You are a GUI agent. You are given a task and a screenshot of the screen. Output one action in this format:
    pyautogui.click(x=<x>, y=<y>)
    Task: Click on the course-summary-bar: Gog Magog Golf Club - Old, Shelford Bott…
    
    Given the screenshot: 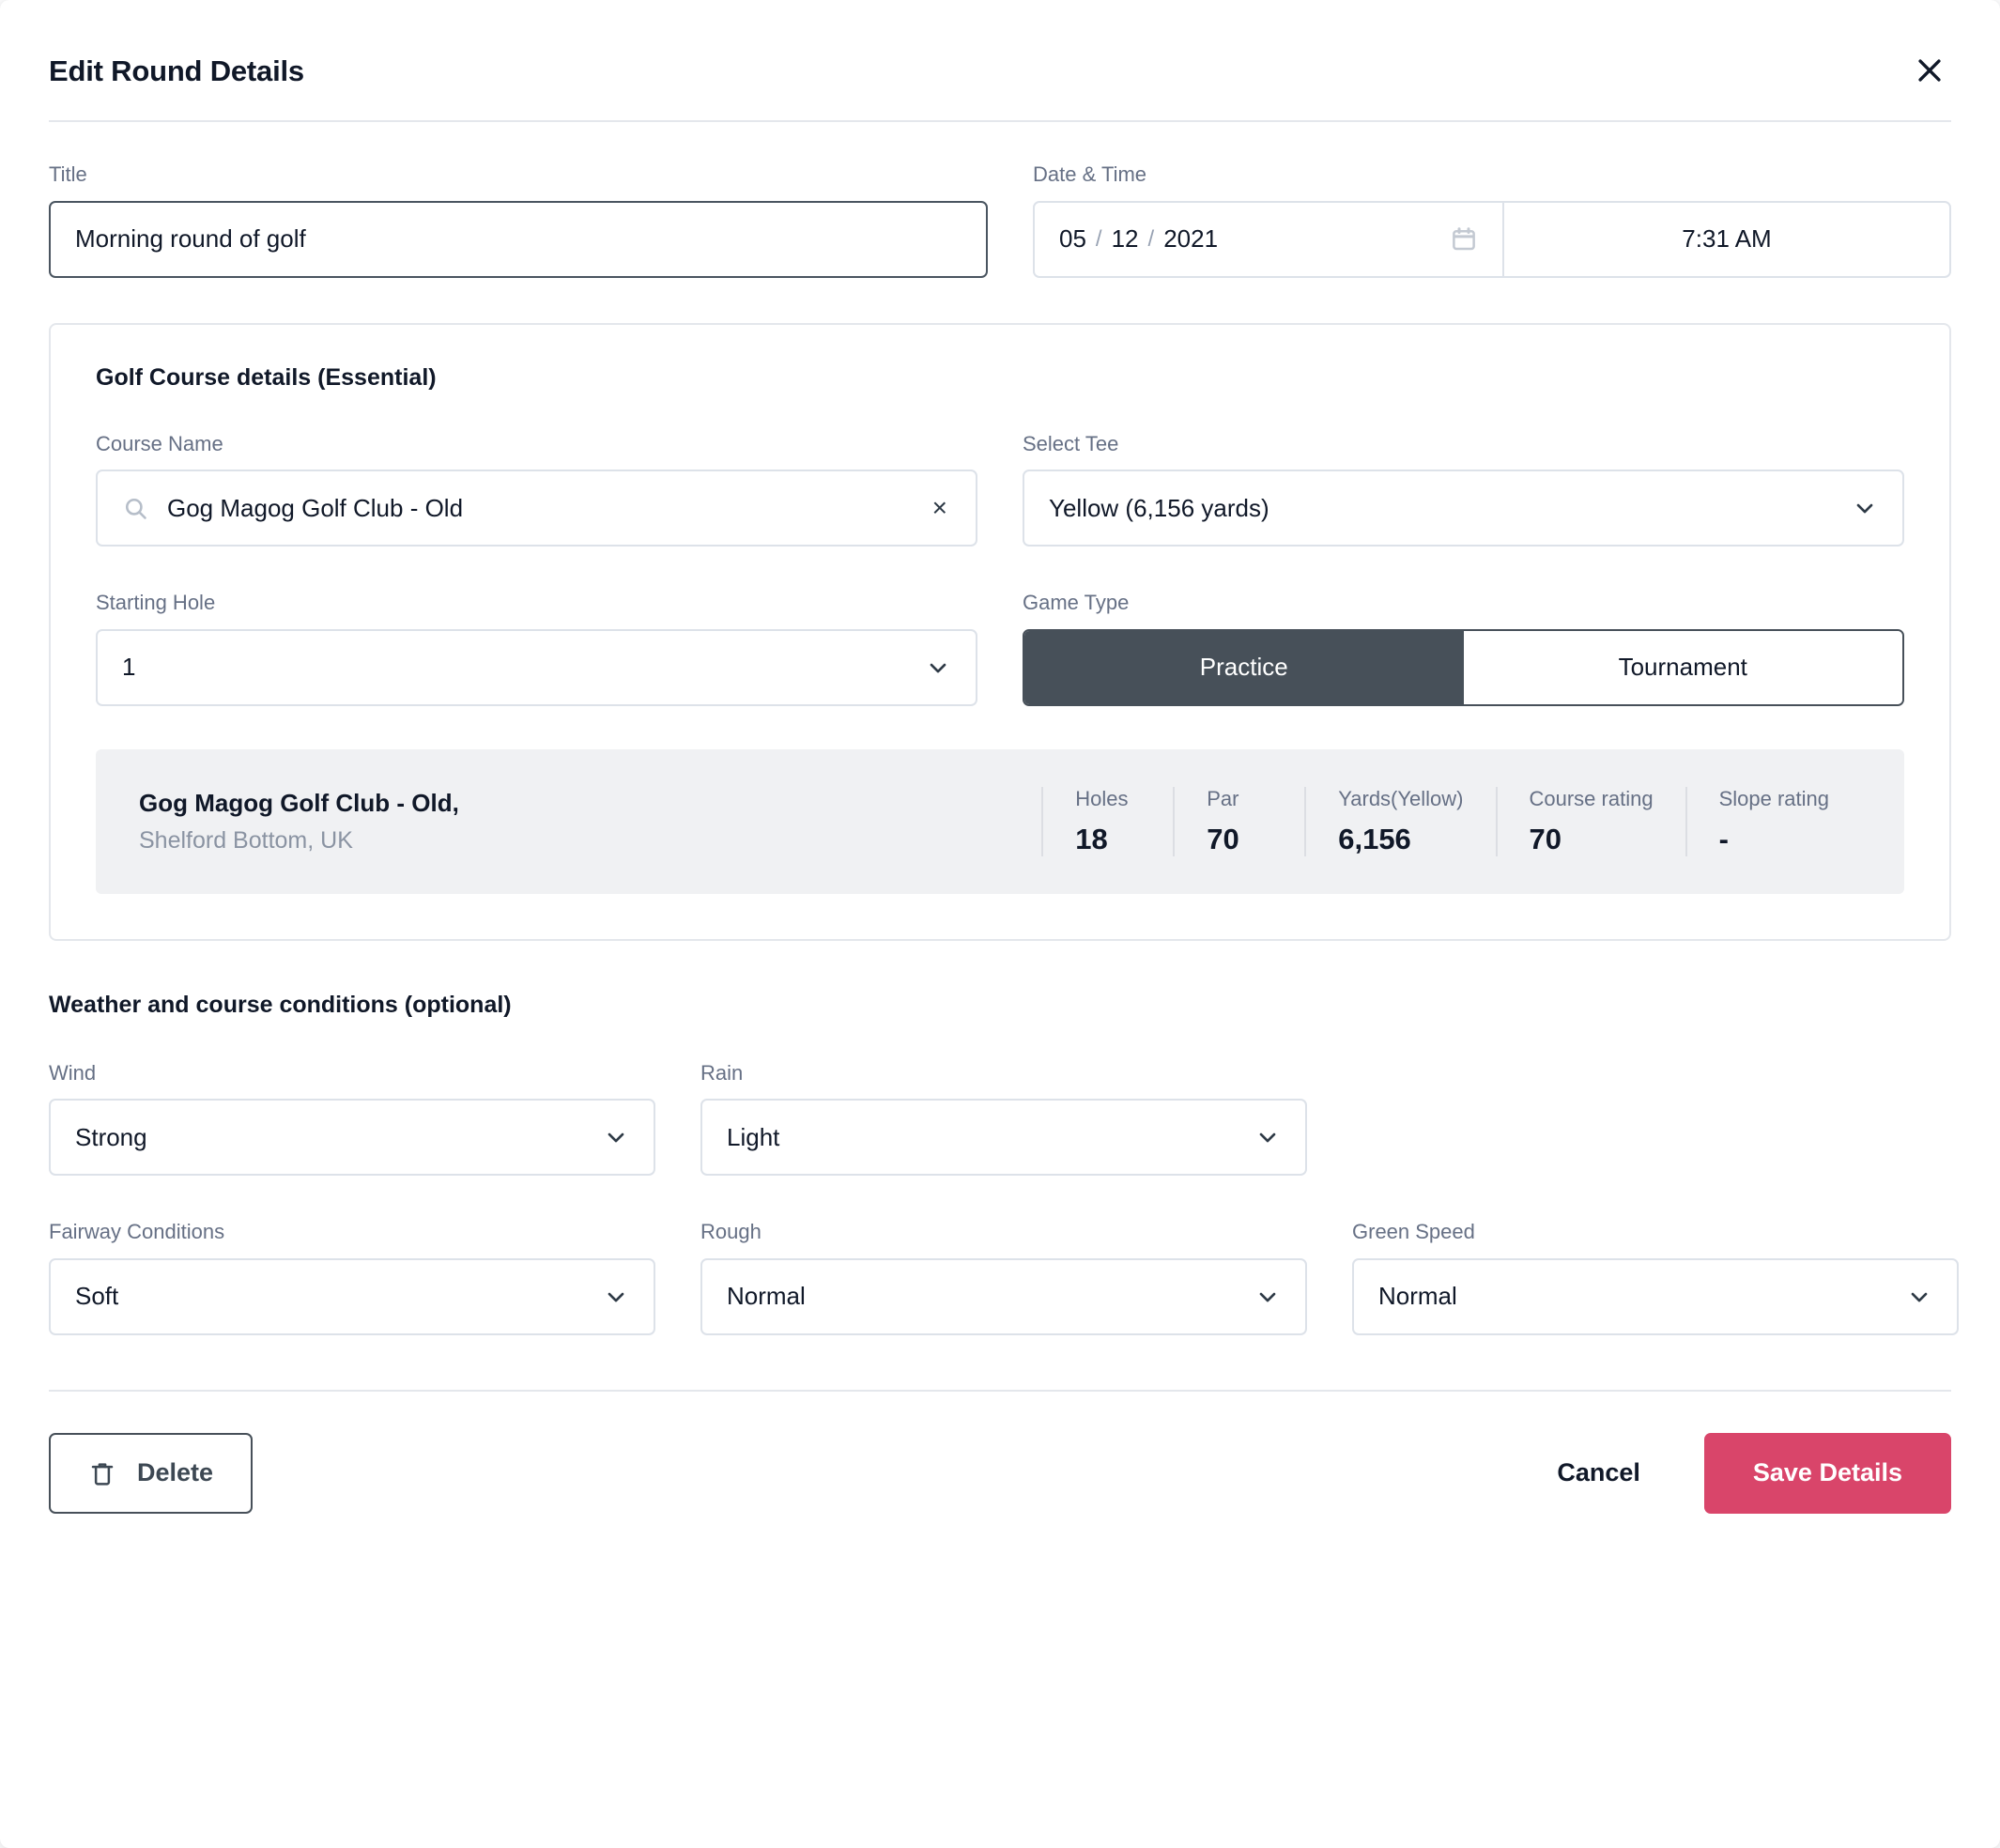 What is the action you would take?
    pyautogui.click(x=1000, y=821)
    